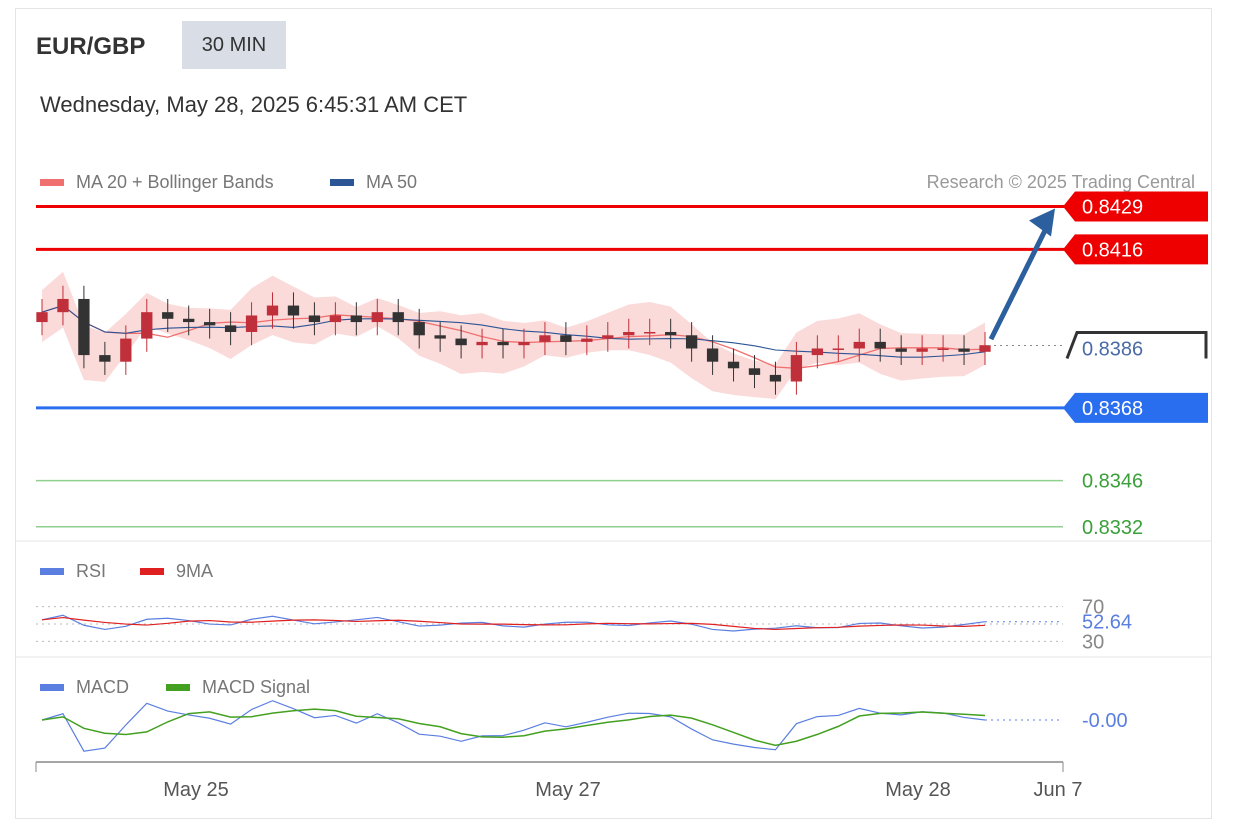 This screenshot has width=1245, height=839. What do you see at coordinates (1093, 642) in the screenshot?
I see `rsi-level-label: 30` at bounding box center [1093, 642].